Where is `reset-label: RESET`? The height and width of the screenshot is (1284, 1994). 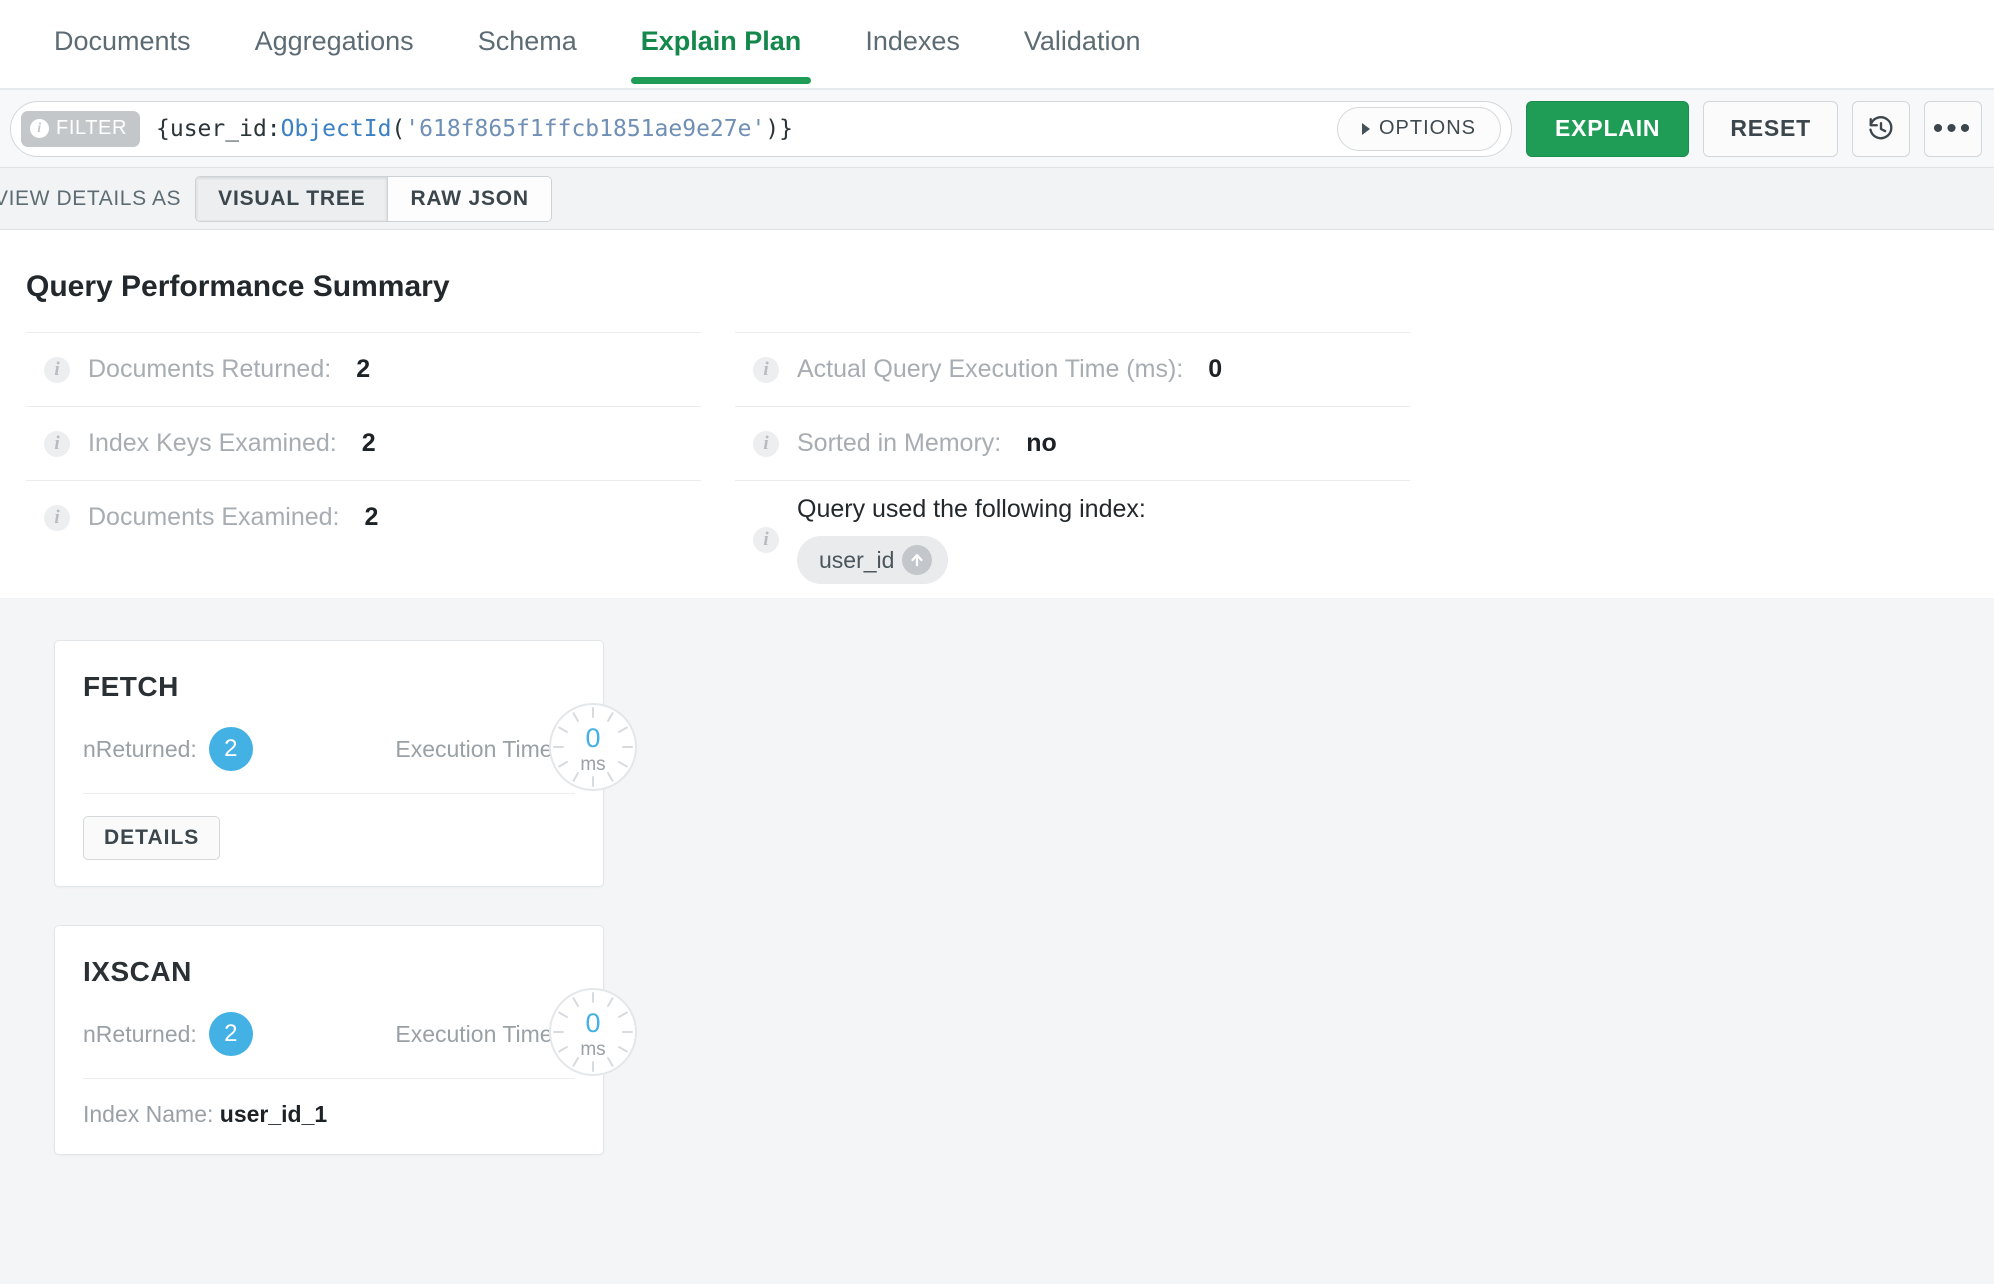 reset-label: RESET is located at coordinates (1770, 128).